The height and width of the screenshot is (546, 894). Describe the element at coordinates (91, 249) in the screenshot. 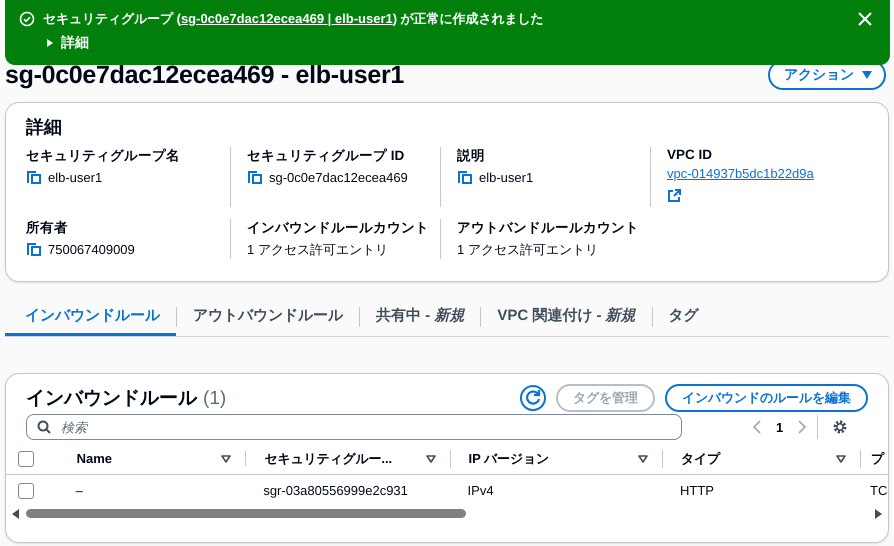

I see `field-value: 750067409009` at that location.